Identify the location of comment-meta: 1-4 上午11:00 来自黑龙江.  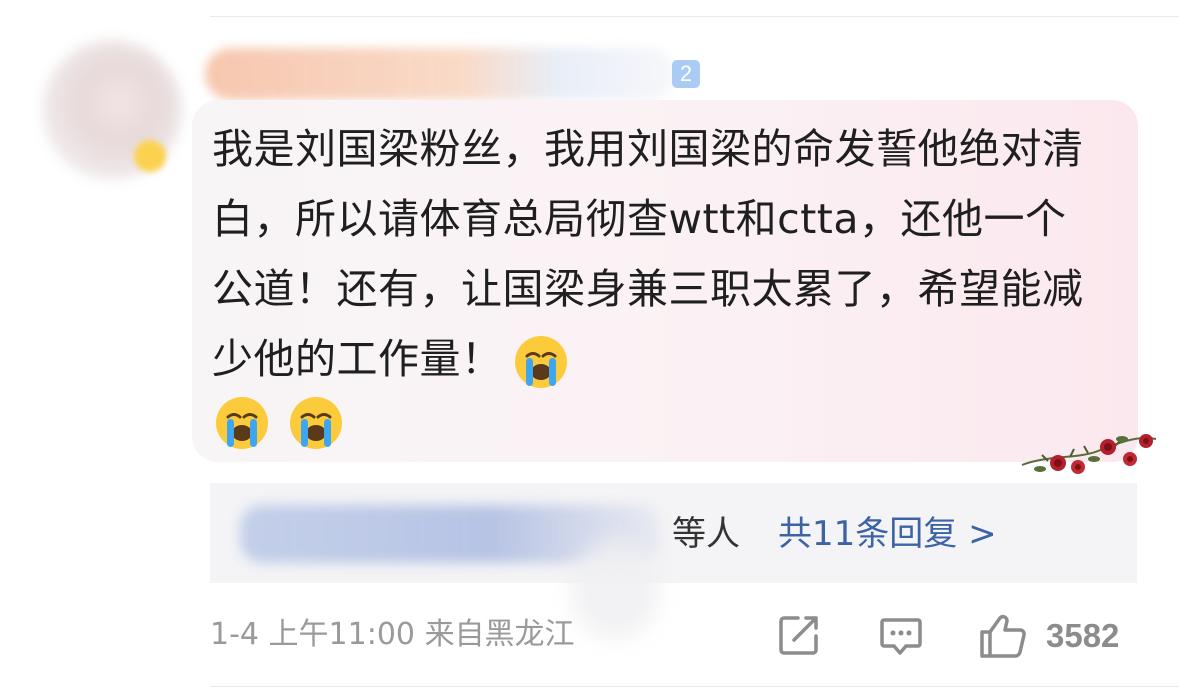
(392, 635).